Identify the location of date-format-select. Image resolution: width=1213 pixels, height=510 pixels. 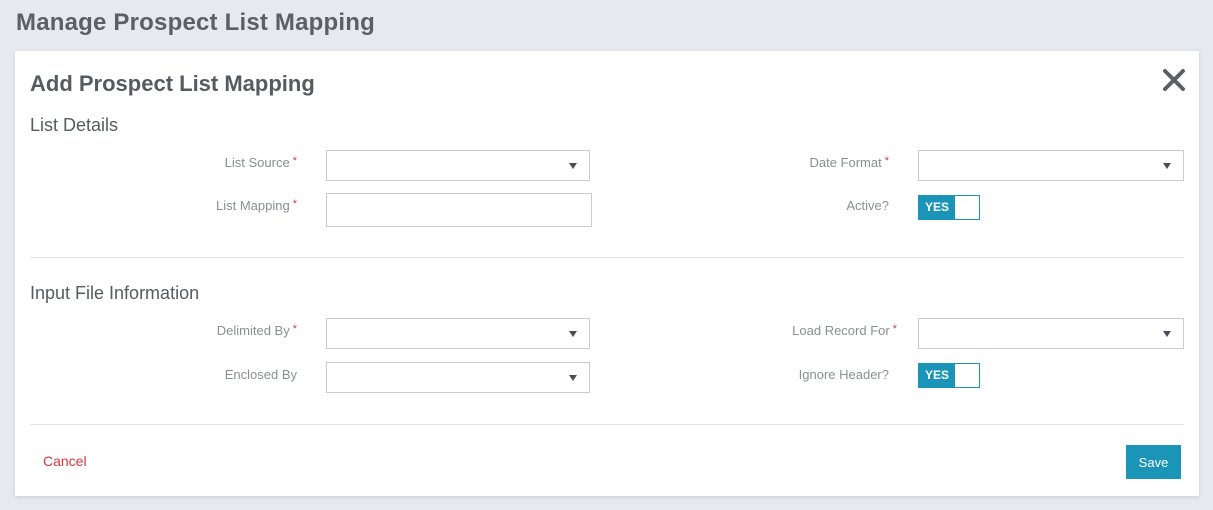
(1051, 165).